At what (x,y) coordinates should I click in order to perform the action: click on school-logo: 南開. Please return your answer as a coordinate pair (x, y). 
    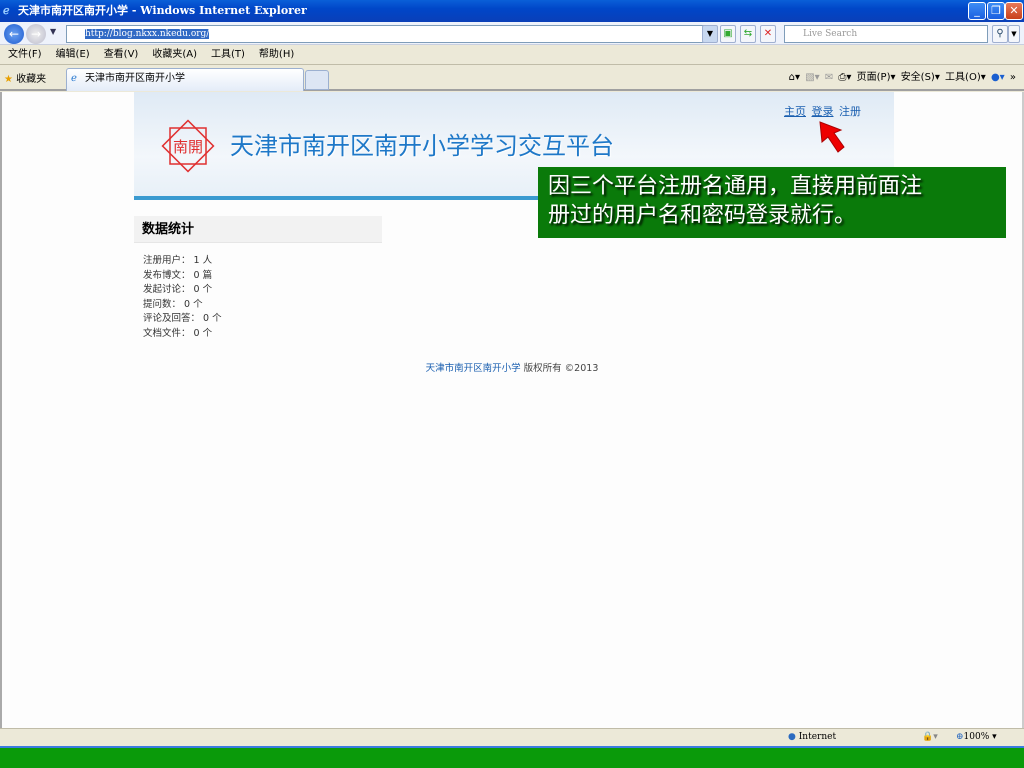
    Looking at the image, I should click on (188, 146).